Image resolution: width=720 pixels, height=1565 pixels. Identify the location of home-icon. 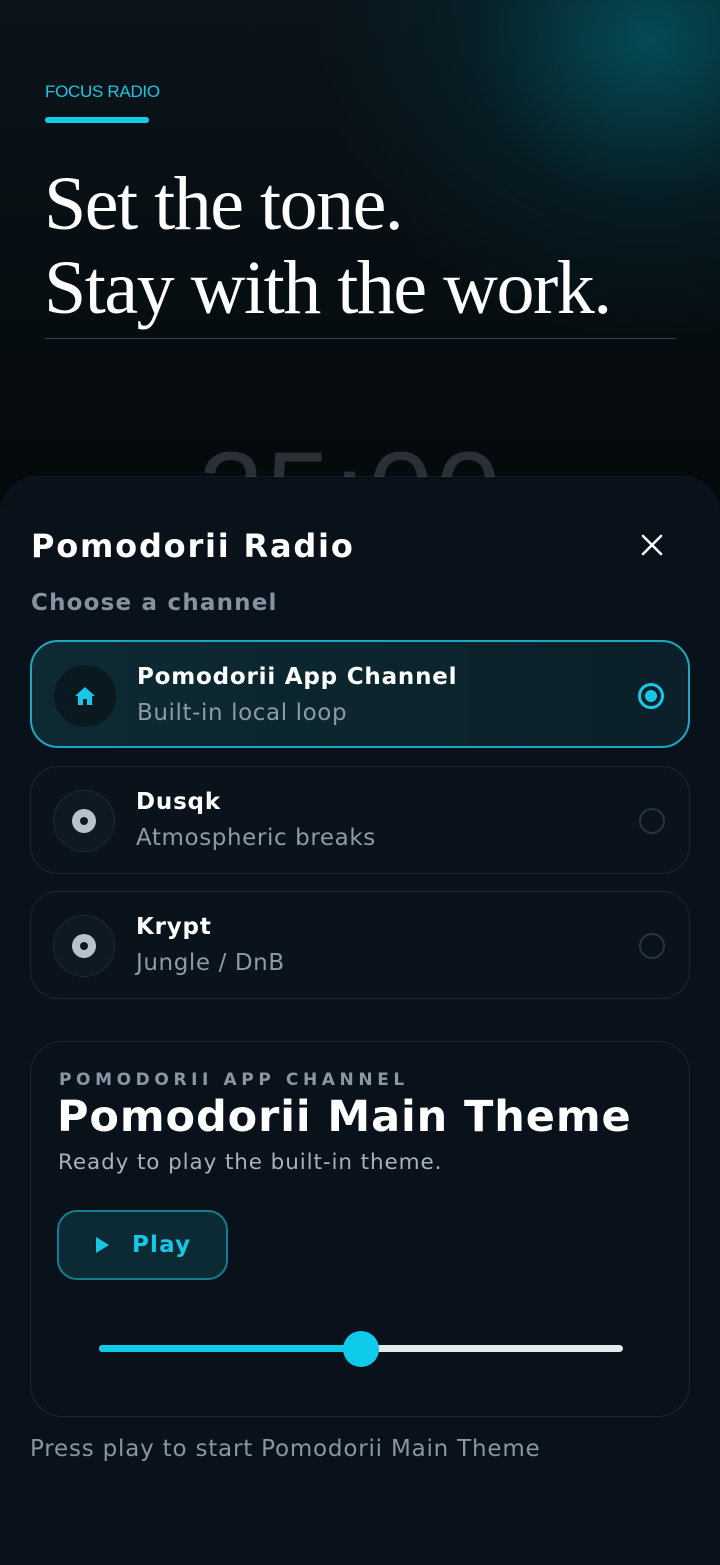
(85, 696).